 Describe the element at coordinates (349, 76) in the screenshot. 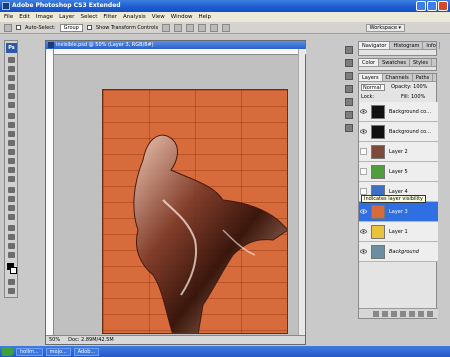

I see `brushes-panel-icon` at that location.